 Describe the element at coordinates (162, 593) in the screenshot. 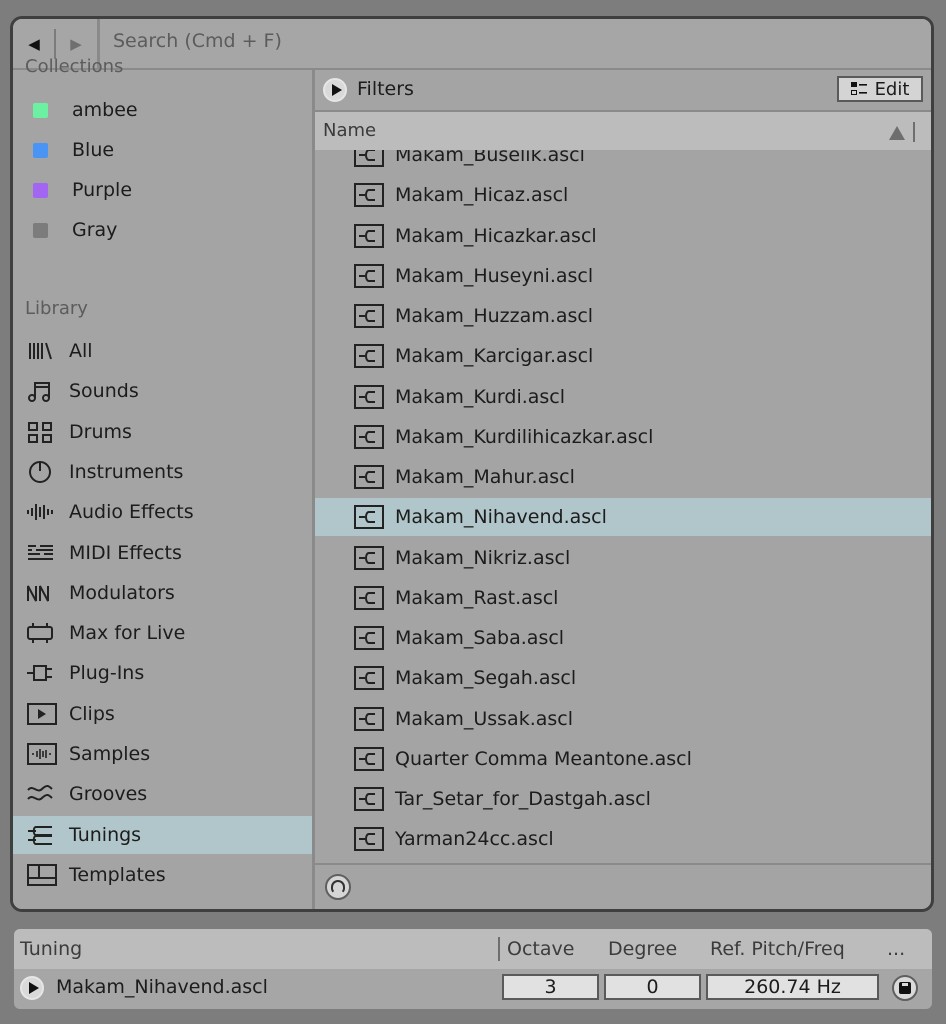

I see `sidebar-item-modulators: Modulators` at that location.